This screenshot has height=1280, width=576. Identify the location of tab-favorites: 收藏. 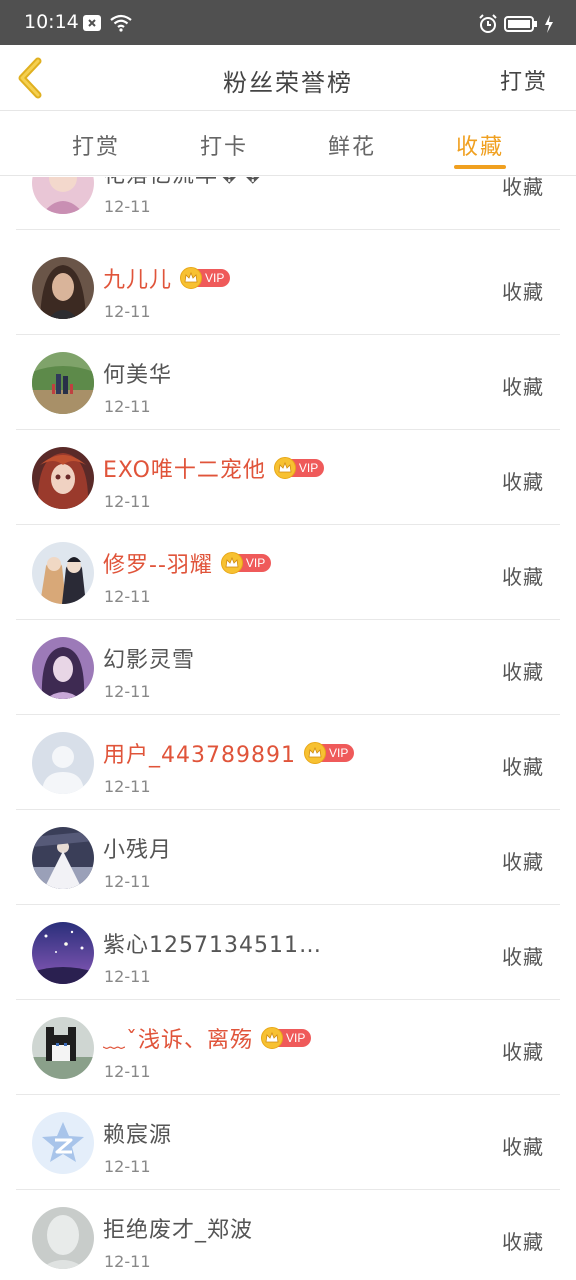
(480, 145).